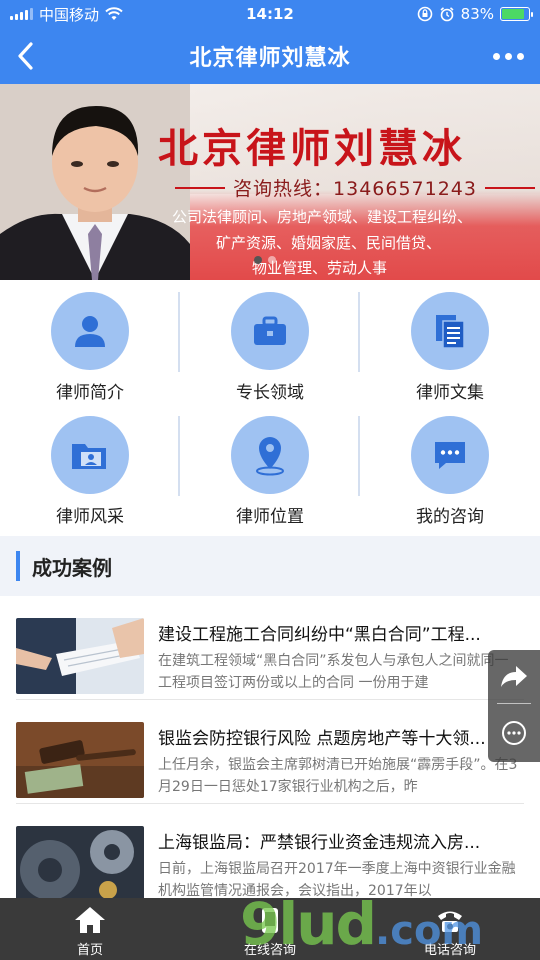  I want to click on section-title: 成功案例, so click(72, 567).